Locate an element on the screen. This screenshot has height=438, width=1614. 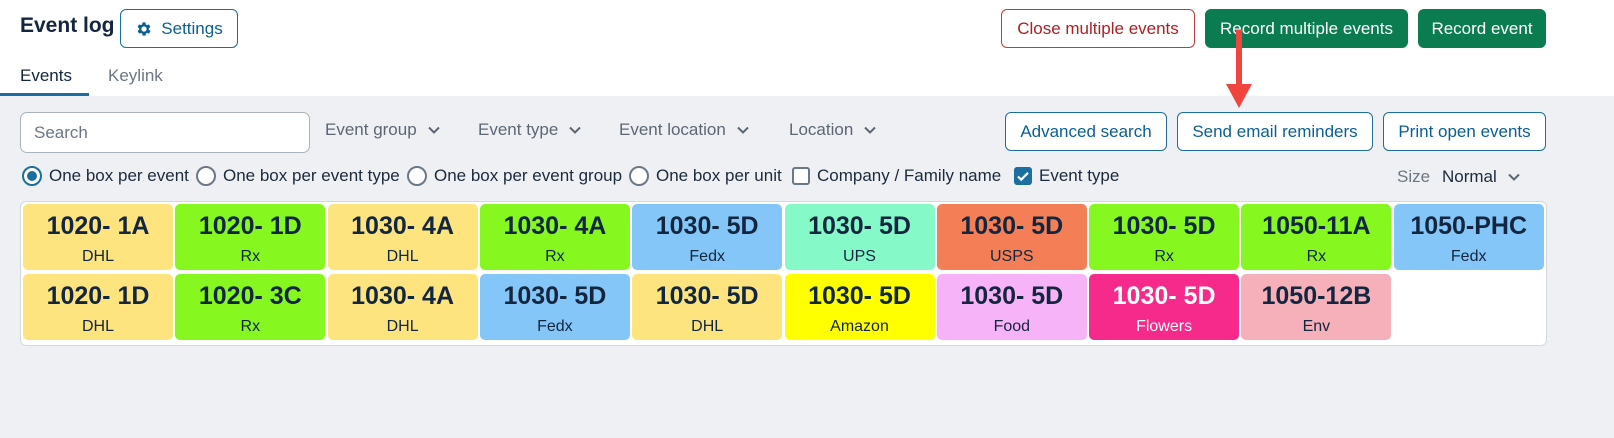
option-company-family-name: Company / Family name is located at coordinates (896, 176).